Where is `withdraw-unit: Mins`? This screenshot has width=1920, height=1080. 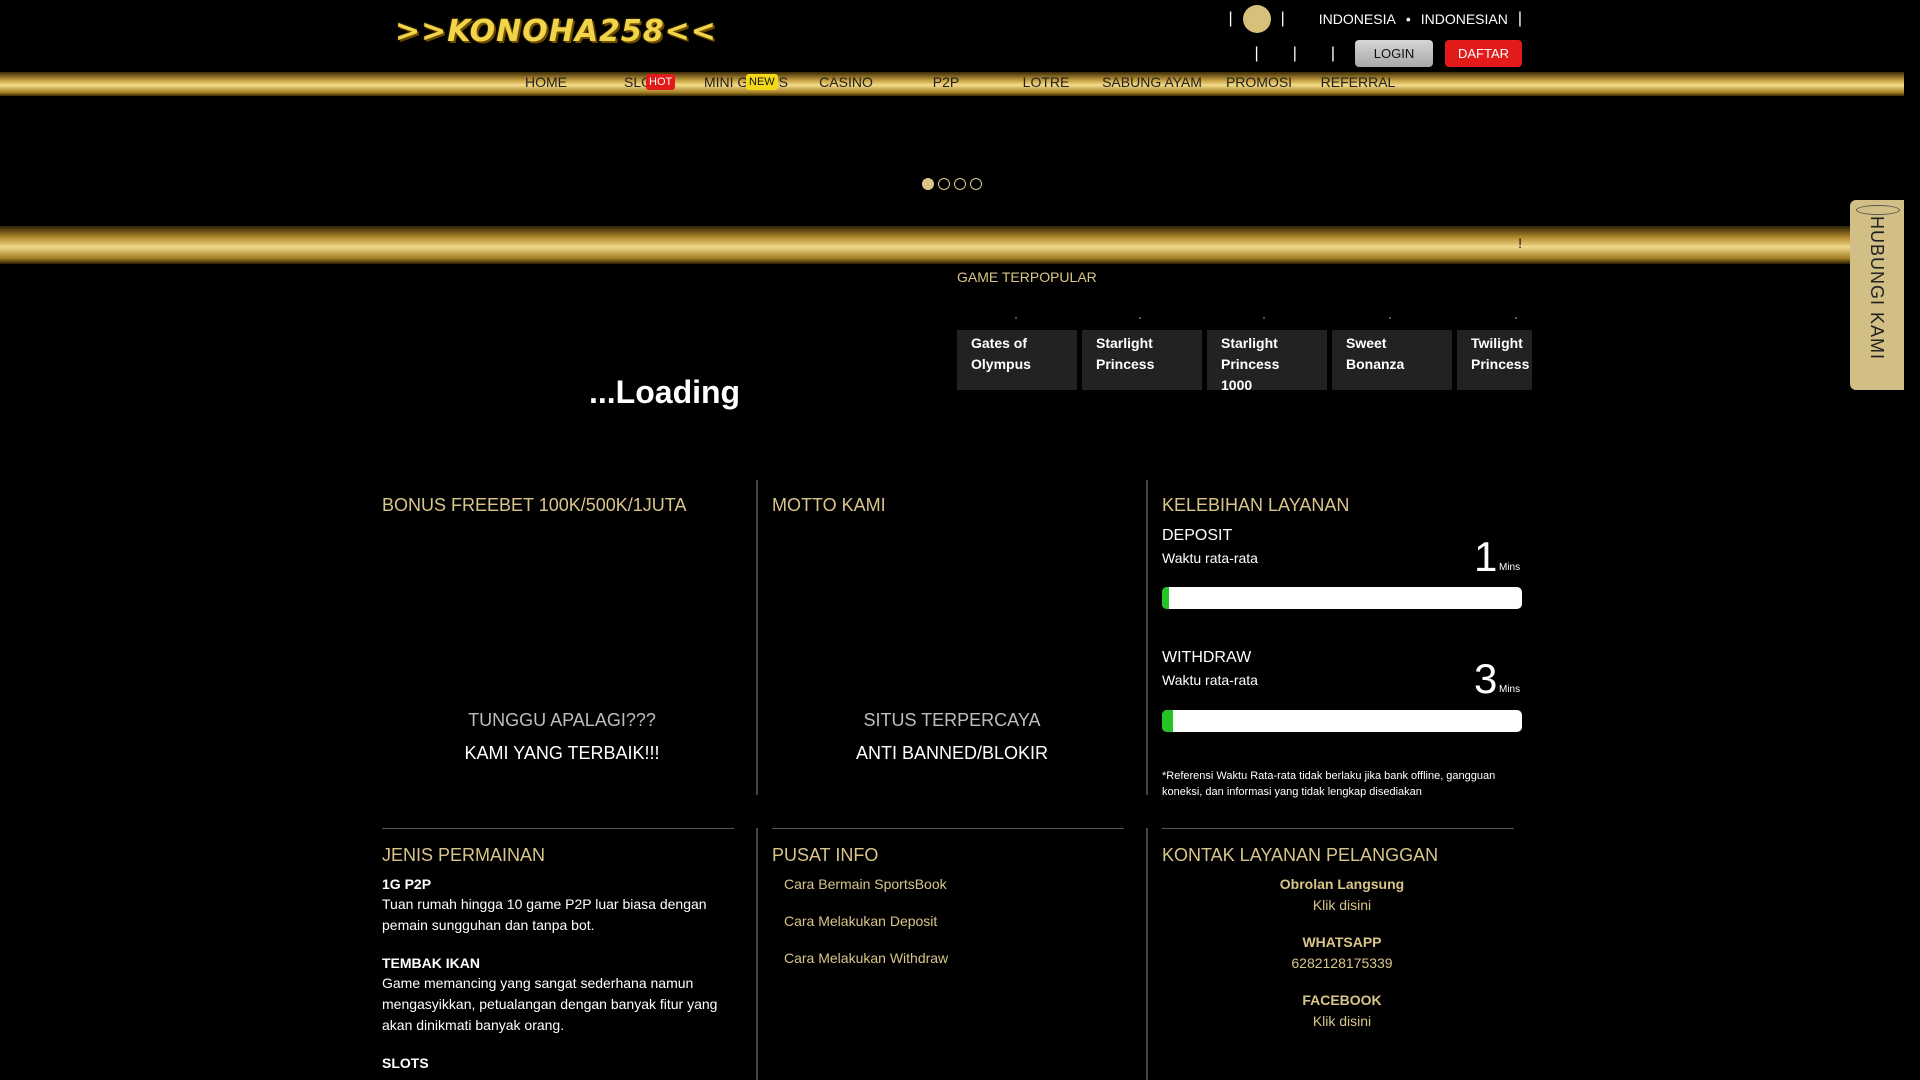 withdraw-unit: Mins is located at coordinates (1510, 689).